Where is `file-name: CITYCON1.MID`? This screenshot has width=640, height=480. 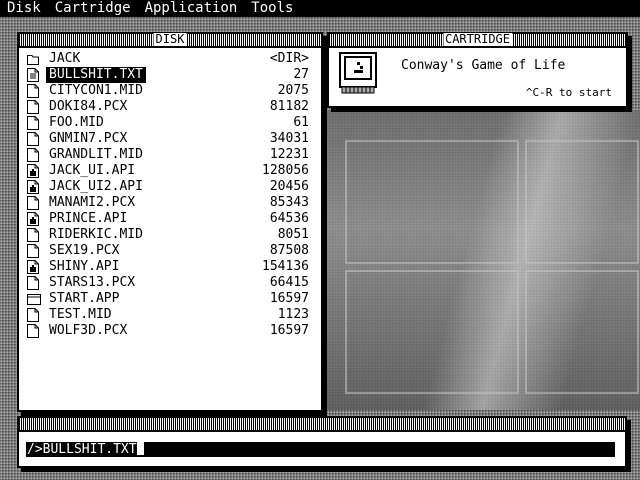 file-name: CITYCON1.MID is located at coordinates (96, 90).